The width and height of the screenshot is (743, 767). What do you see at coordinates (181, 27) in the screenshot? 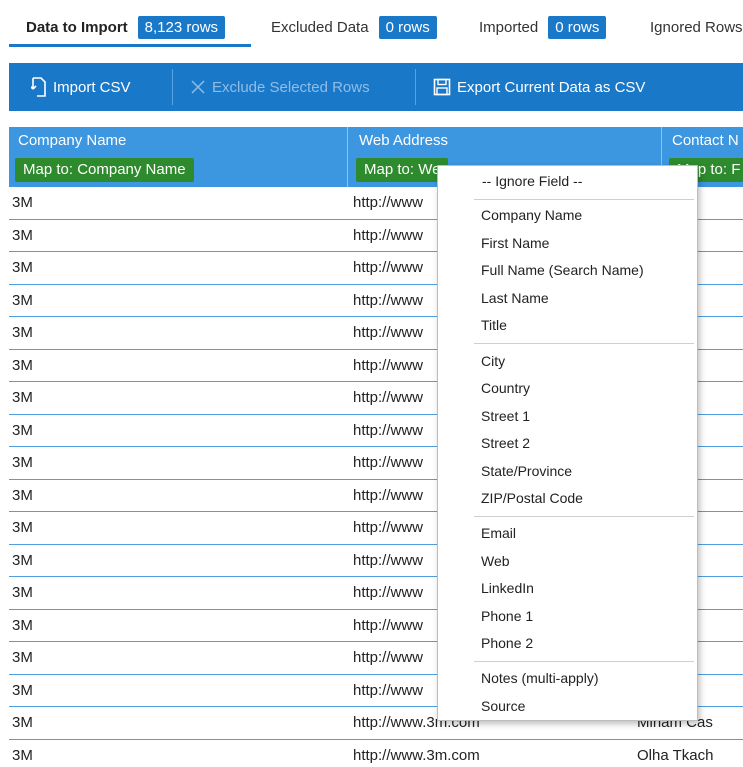
I see `row-count-badge: 8,123 rows` at bounding box center [181, 27].